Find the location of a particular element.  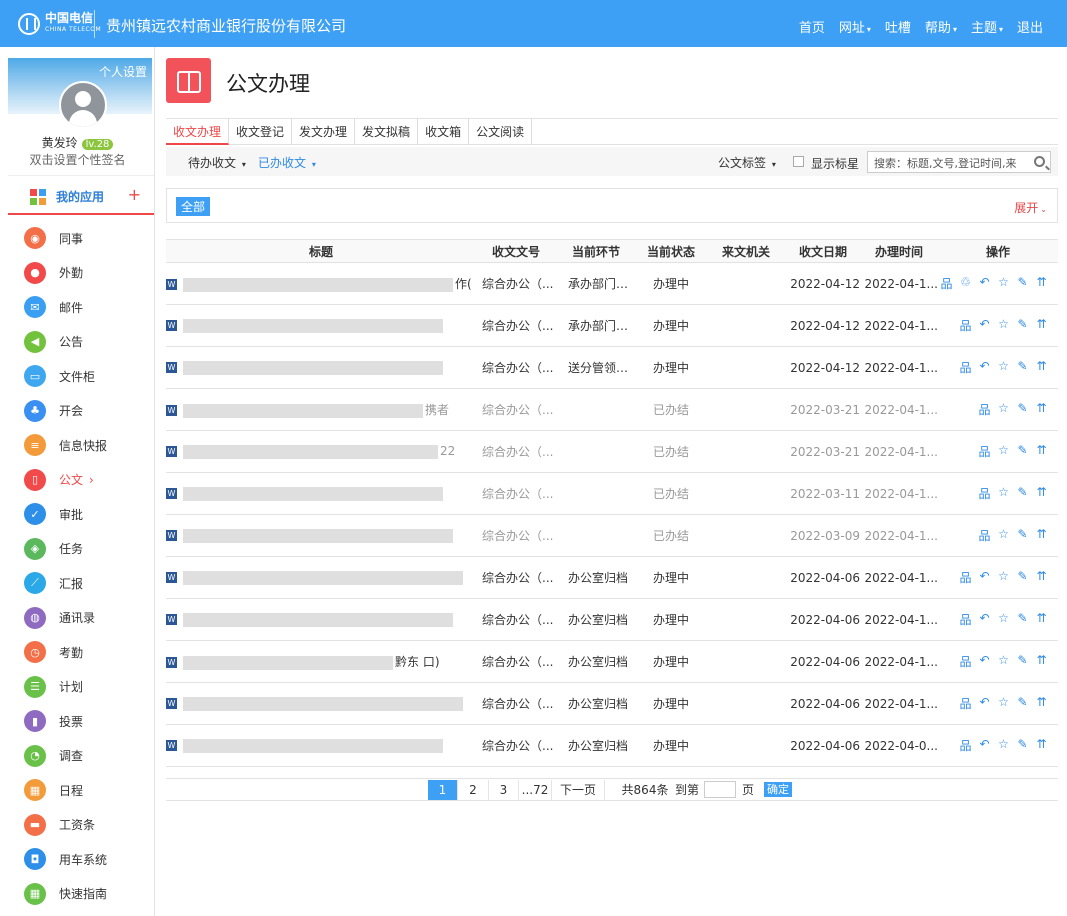

sidebar-item-1: ● 外勤 is located at coordinates (53, 273).